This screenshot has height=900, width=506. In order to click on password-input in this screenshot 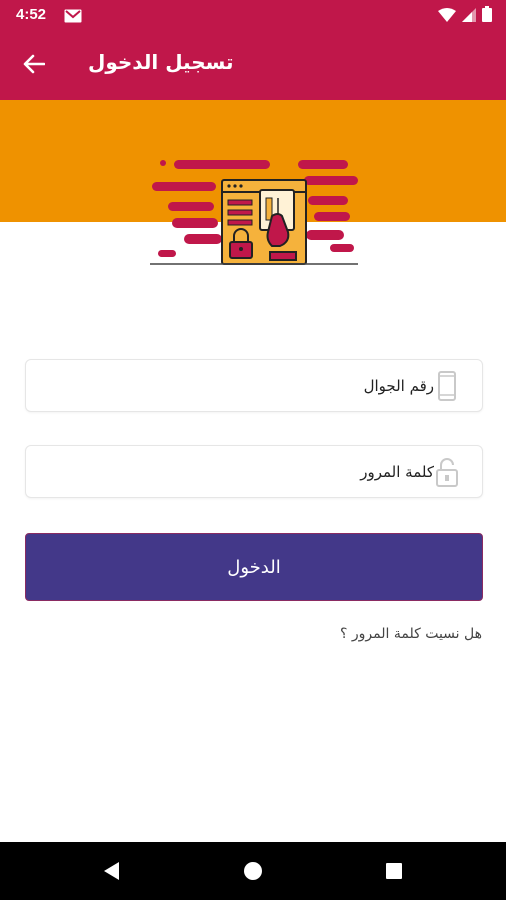, I will do `click(238, 471)`.